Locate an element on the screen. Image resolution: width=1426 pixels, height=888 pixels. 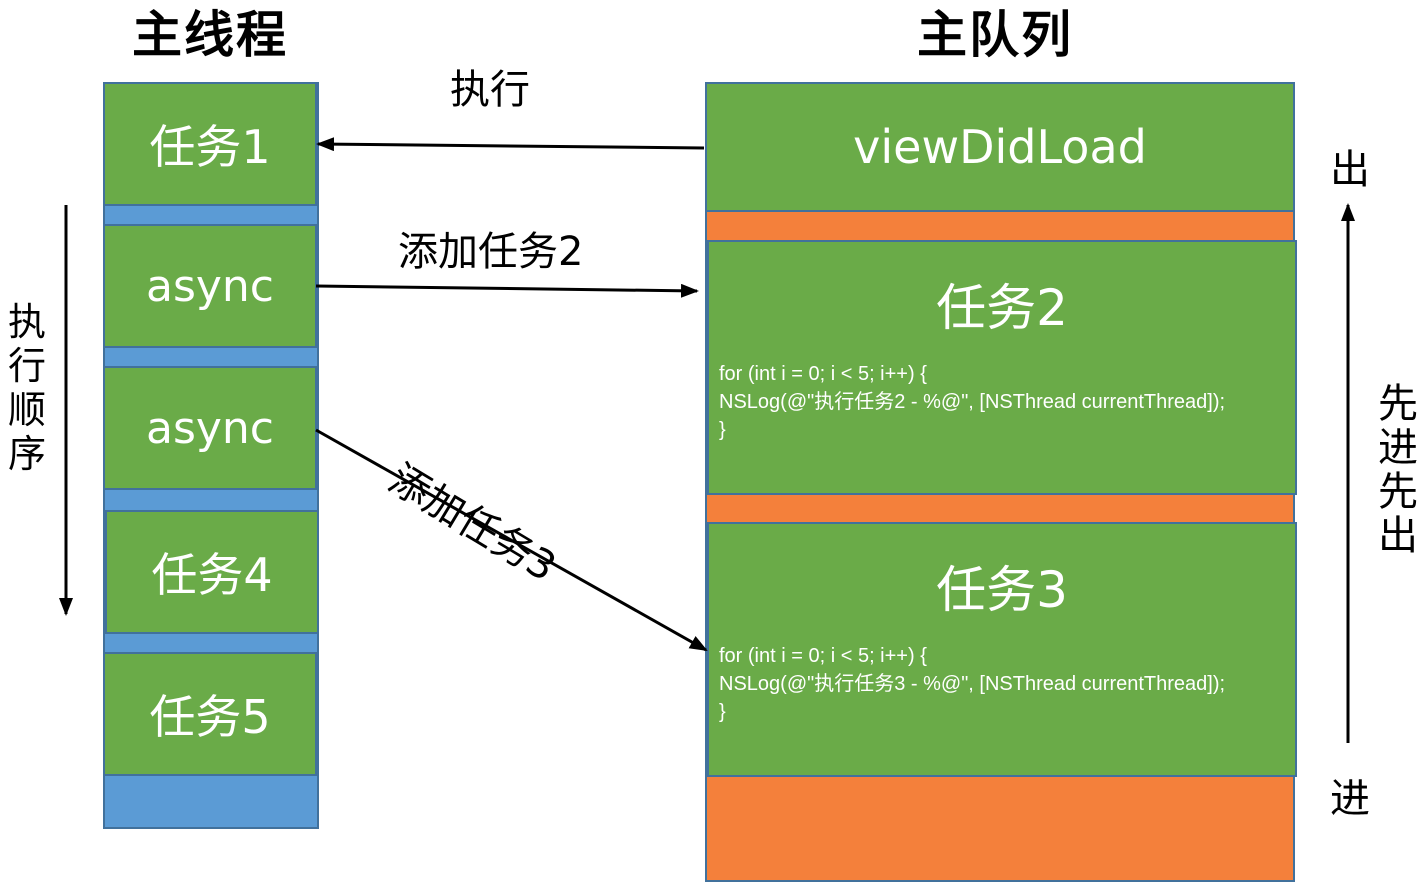
add-task2-arrow is located at coordinates (507, 290).